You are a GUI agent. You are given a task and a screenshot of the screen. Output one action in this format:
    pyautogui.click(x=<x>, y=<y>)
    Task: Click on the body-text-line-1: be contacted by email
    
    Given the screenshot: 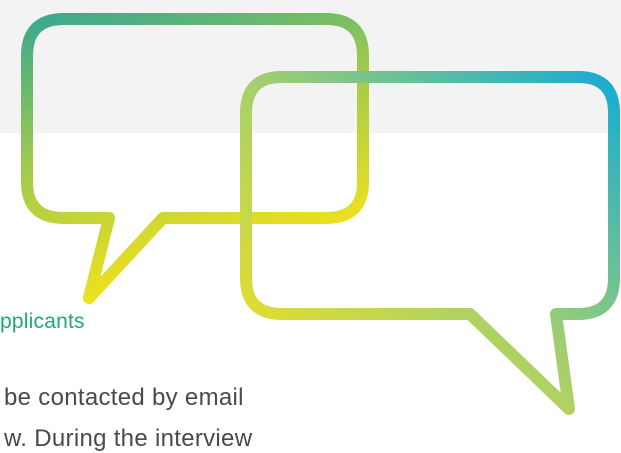 What is the action you would take?
    pyautogui.click(x=124, y=397)
    